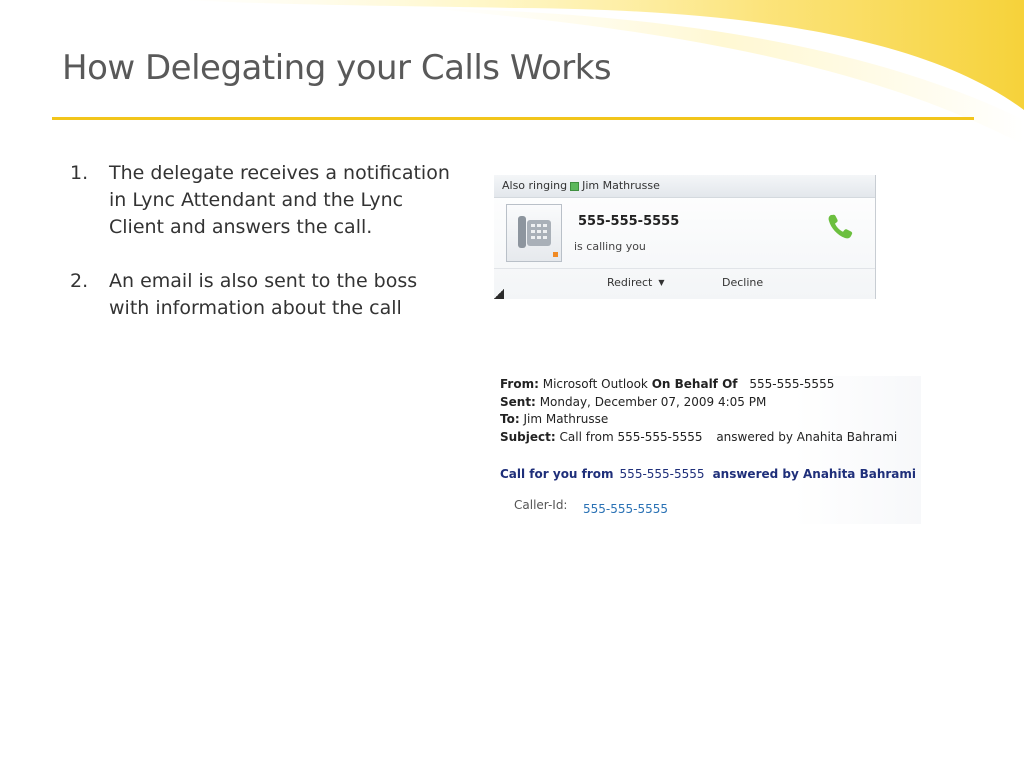  What do you see at coordinates (661, 282) in the screenshot?
I see `chevron-down-icon: ▼` at bounding box center [661, 282].